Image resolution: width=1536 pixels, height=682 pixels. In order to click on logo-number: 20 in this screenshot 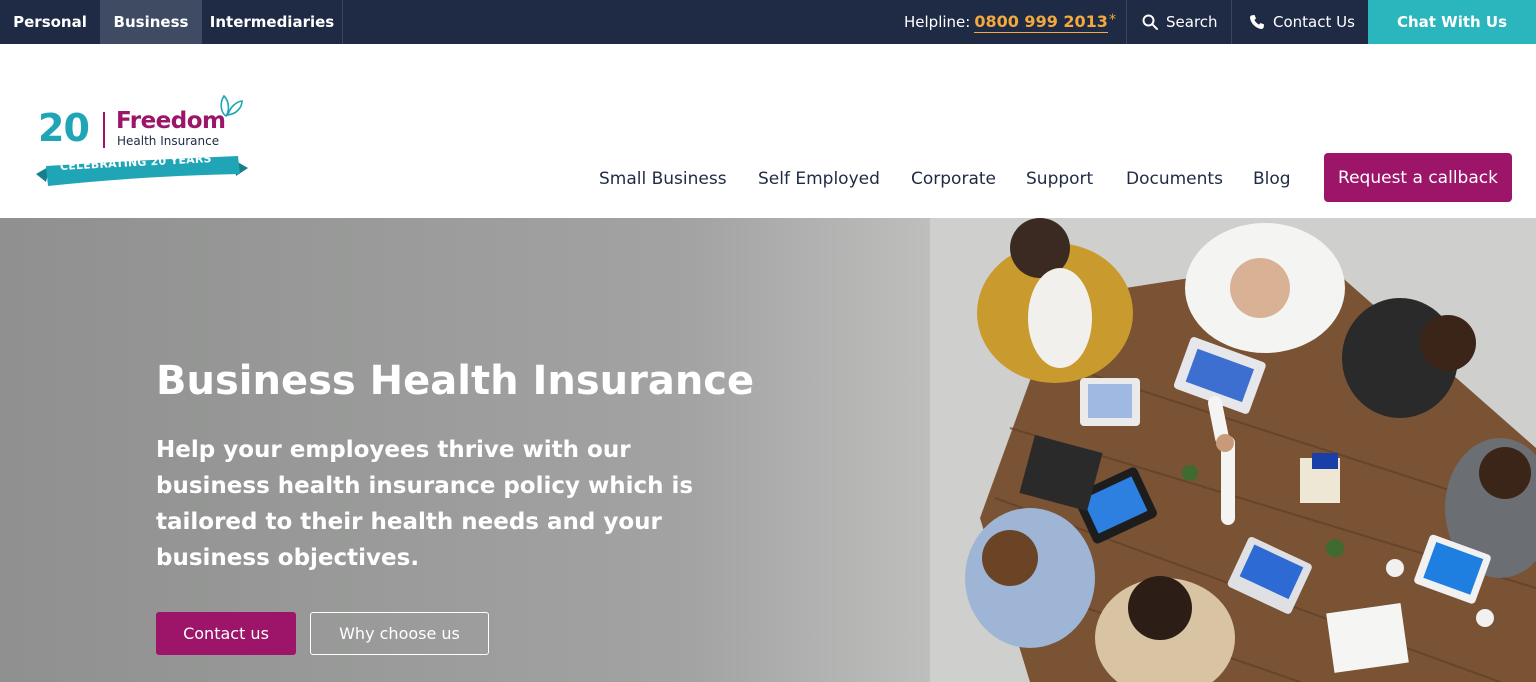, I will do `click(64, 128)`.